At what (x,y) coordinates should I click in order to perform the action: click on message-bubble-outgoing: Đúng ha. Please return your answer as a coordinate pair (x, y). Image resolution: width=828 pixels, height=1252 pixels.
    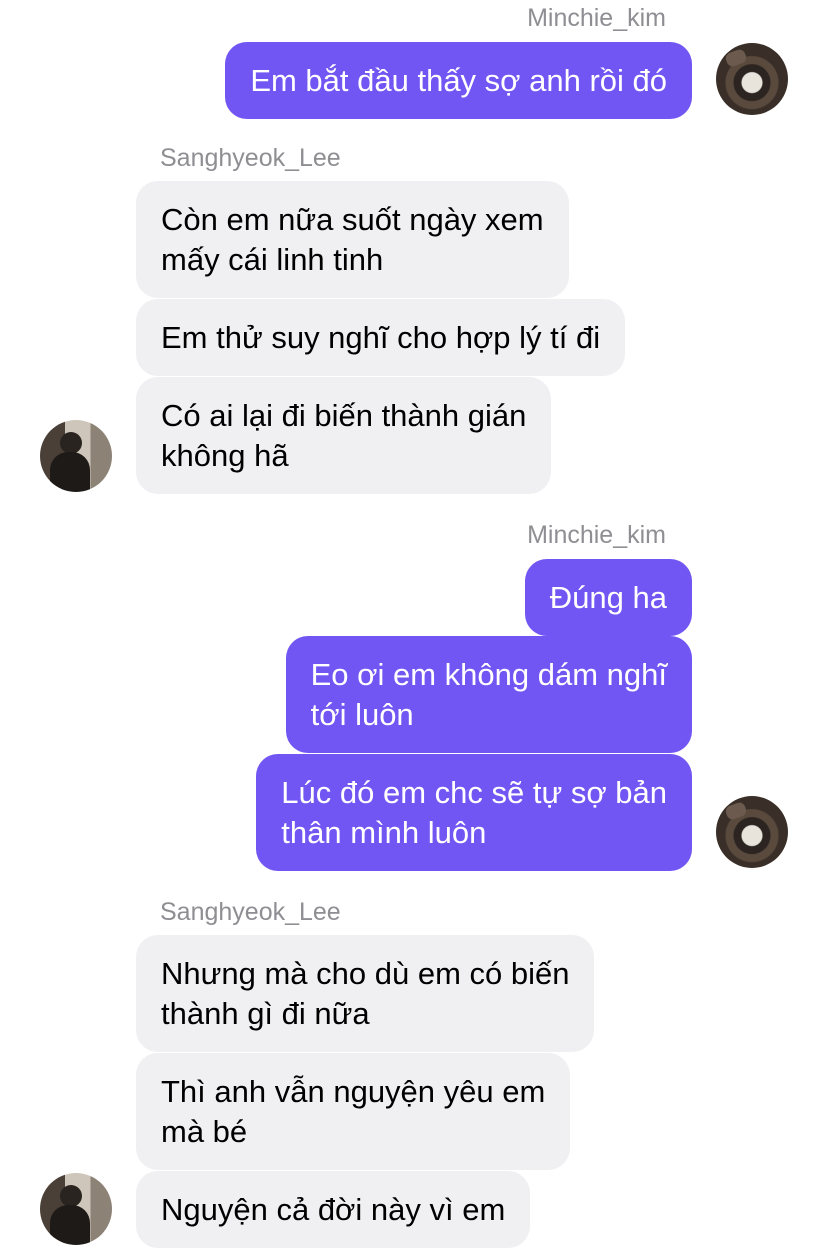
    Looking at the image, I should click on (608, 597).